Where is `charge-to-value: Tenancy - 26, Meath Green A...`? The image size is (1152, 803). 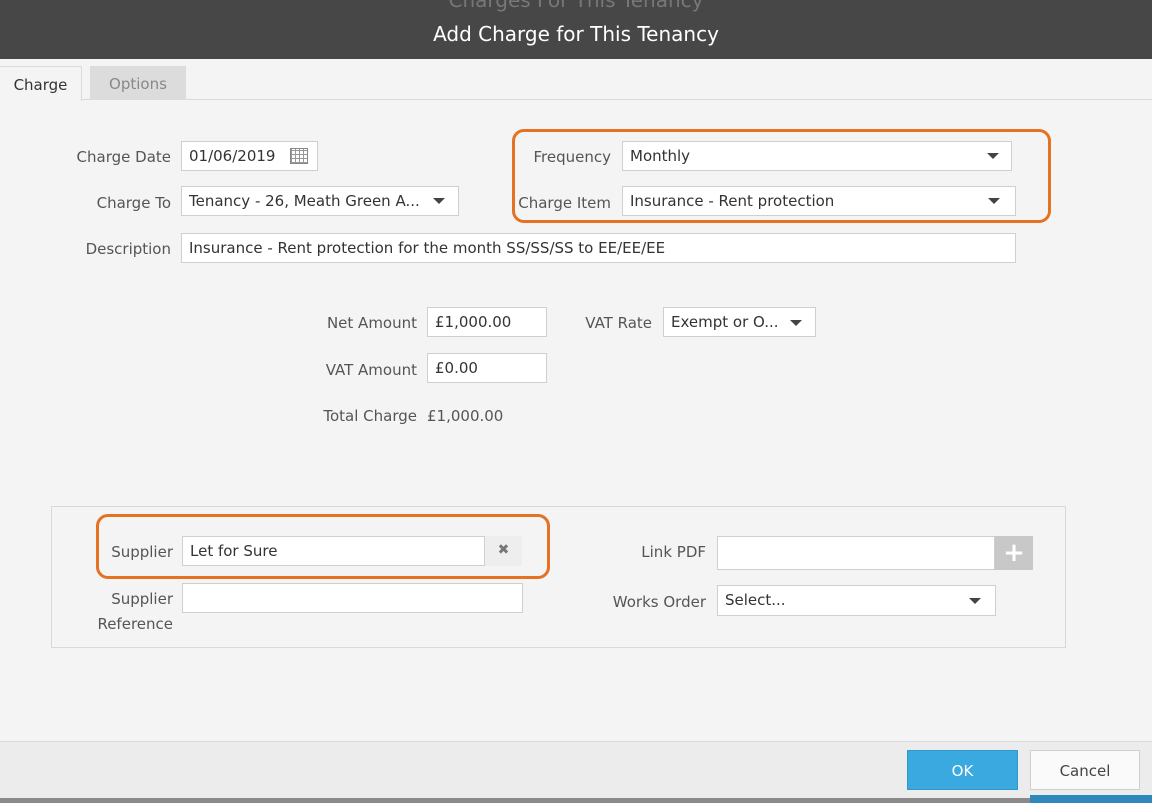 charge-to-value: Tenancy - 26, Meath Green A... is located at coordinates (304, 201).